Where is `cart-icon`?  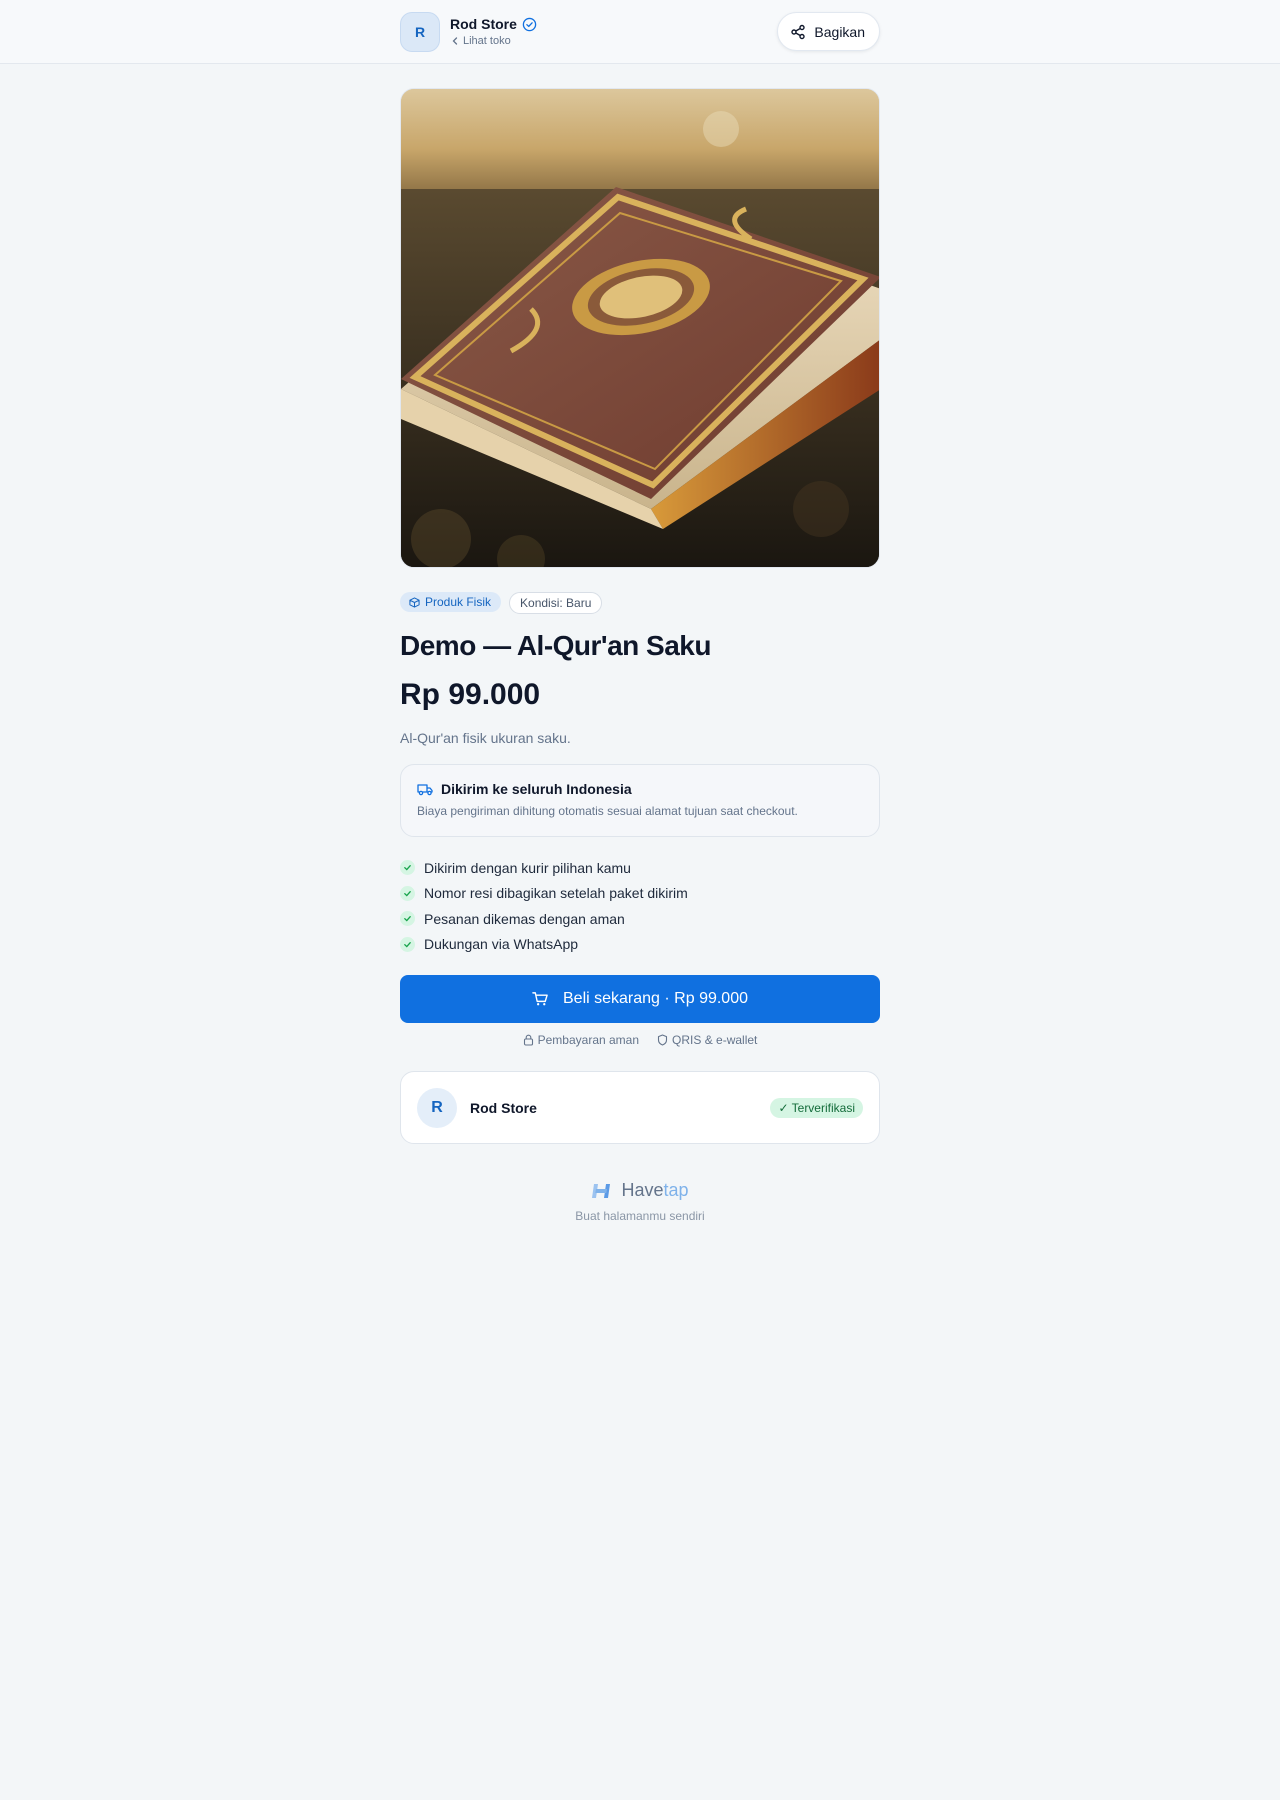 cart-icon is located at coordinates (540, 999).